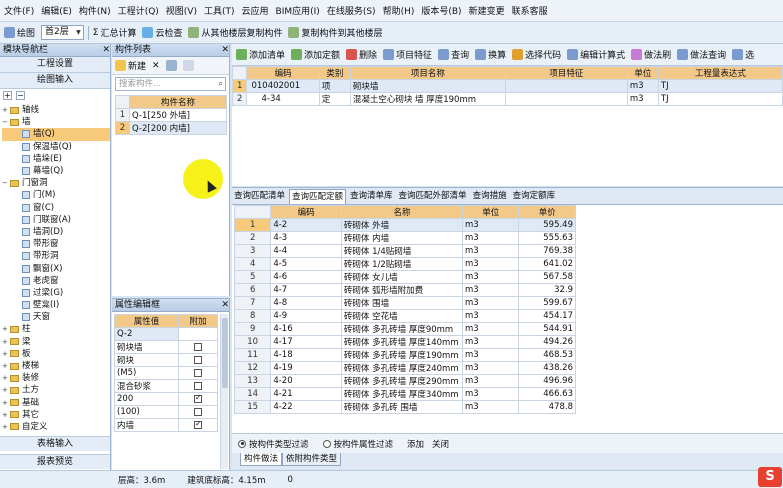 The height and width of the screenshot is (488, 783). Describe the element at coordinates (547, 407) in the screenshot. I see `cell-price: 478.8` at that location.